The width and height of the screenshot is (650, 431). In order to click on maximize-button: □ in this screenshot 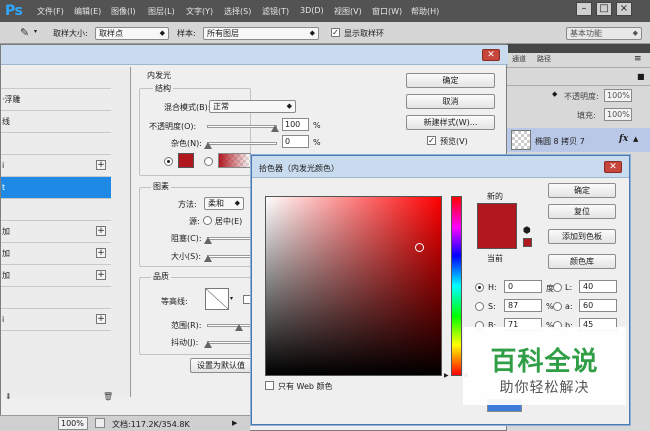, I will do `click(604, 9)`.